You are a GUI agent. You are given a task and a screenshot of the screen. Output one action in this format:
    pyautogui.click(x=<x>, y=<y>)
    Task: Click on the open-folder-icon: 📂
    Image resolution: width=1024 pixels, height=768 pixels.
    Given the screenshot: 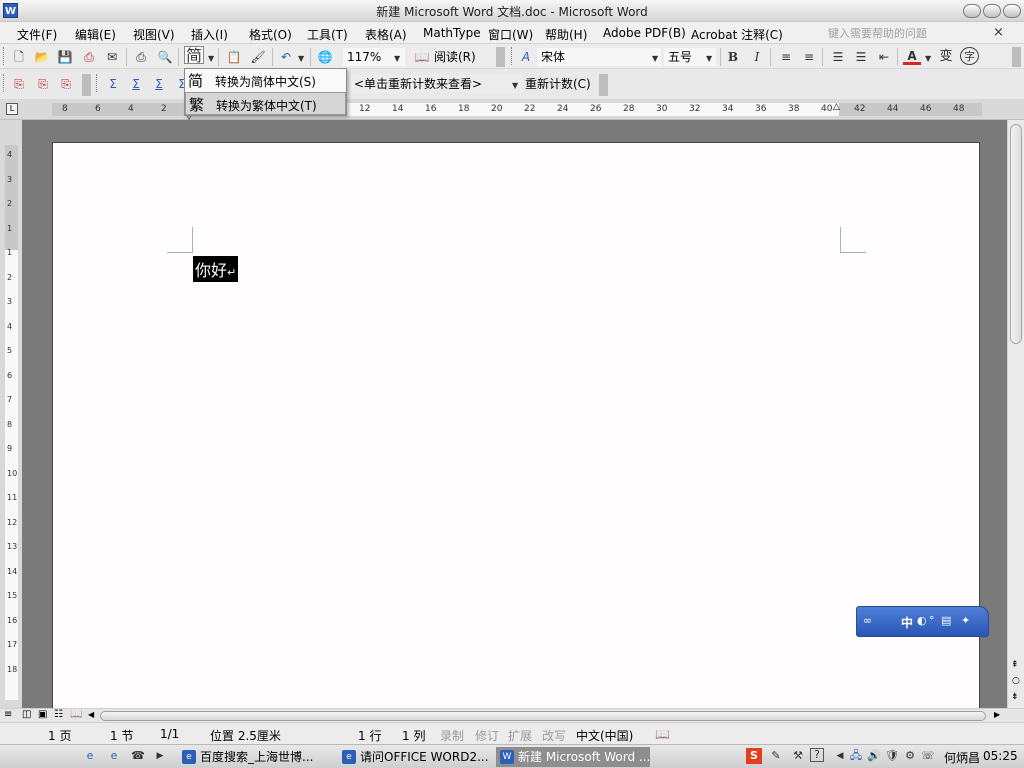 What is the action you would take?
    pyautogui.click(x=42, y=57)
    